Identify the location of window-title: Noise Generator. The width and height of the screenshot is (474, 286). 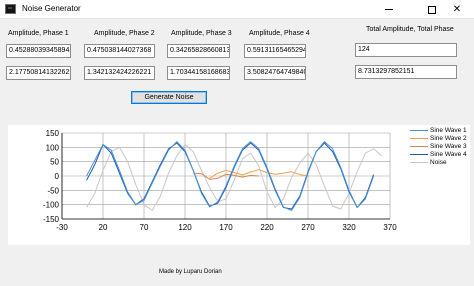
(51, 8).